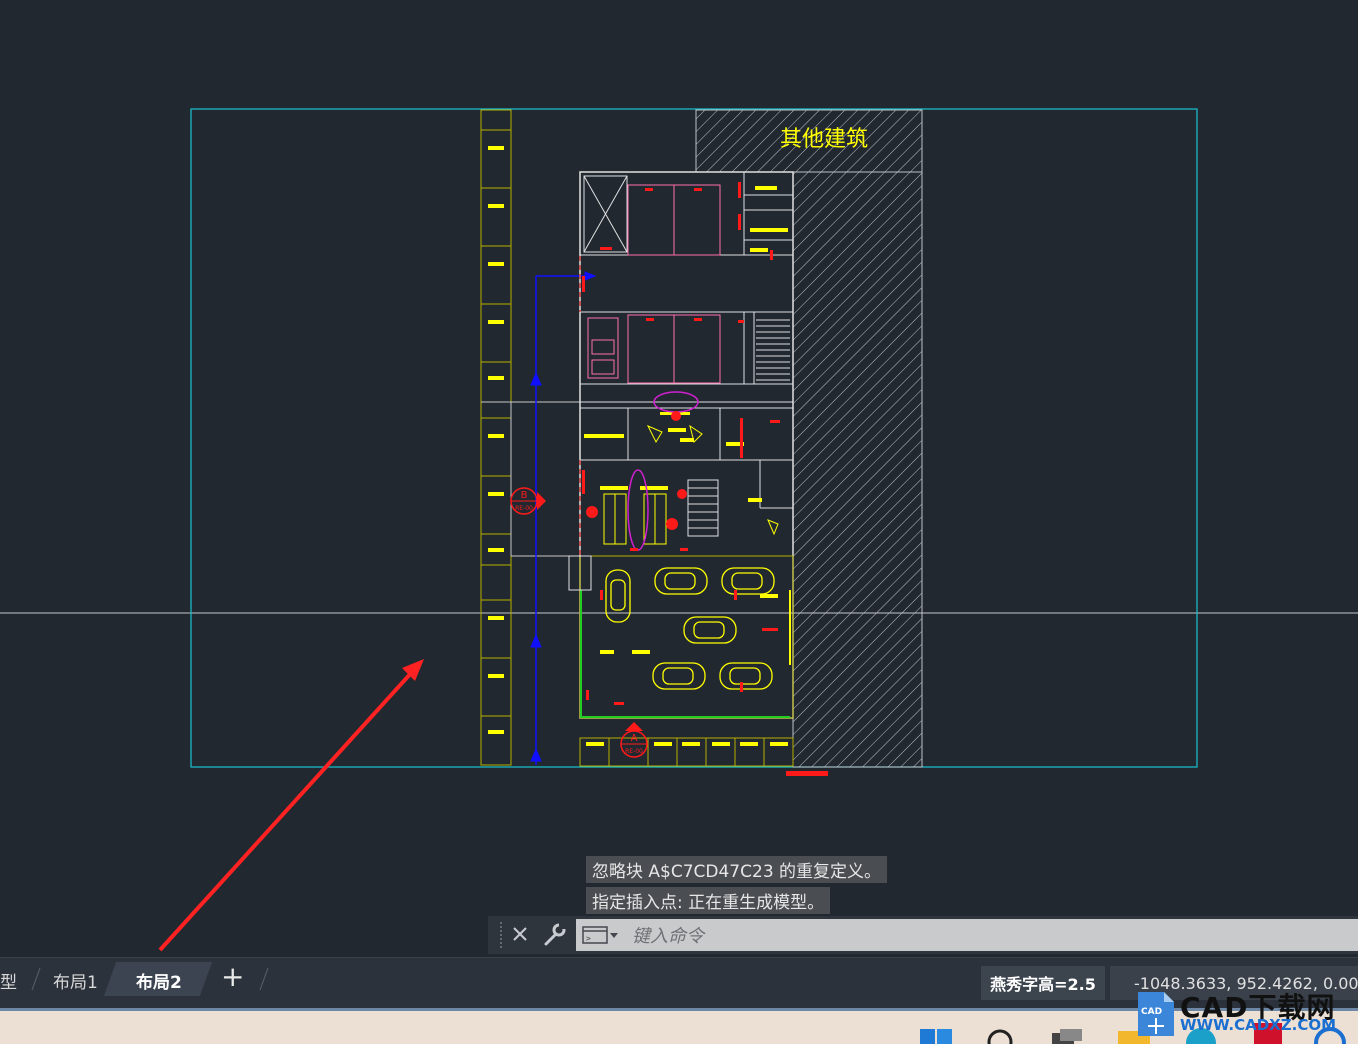  What do you see at coordinates (857, 469) in the screenshot?
I see `other-building-hatch-side` at bounding box center [857, 469].